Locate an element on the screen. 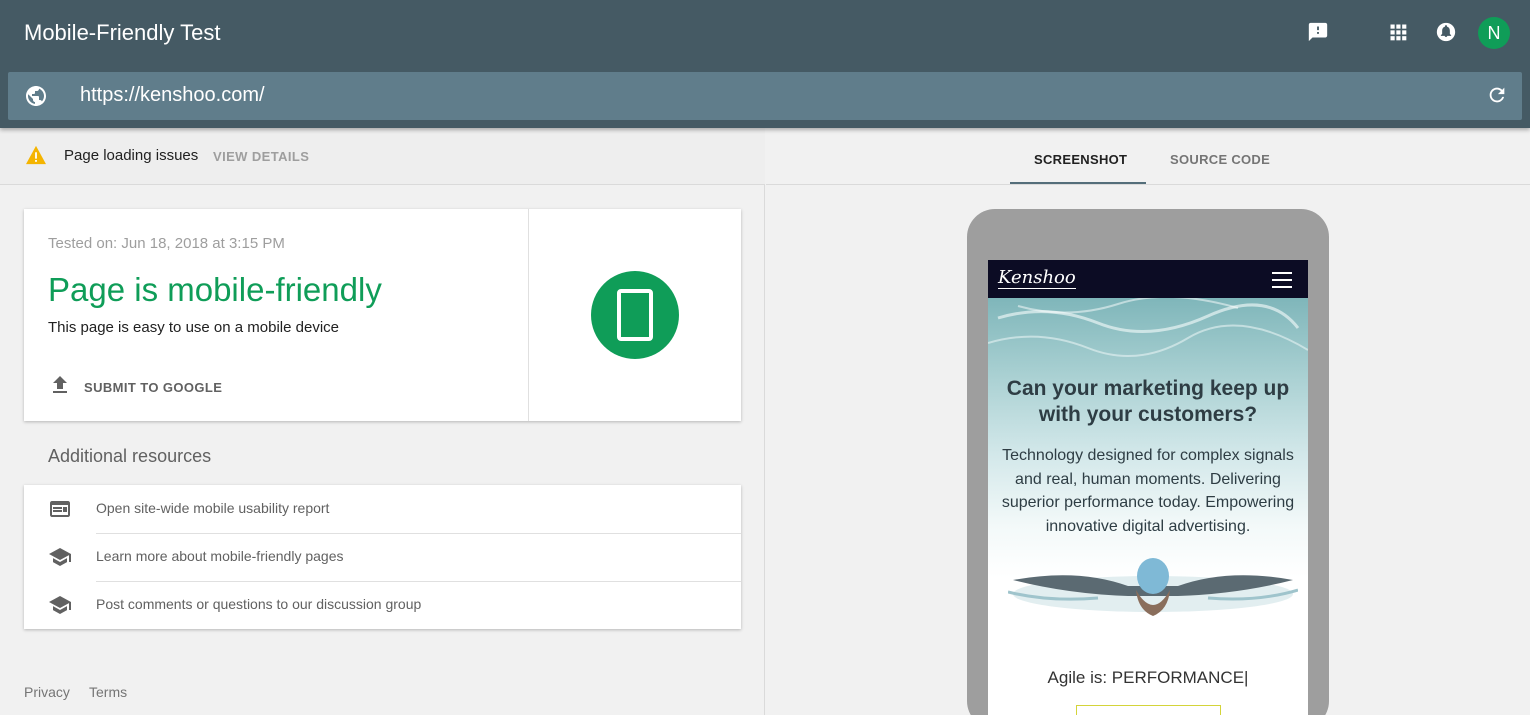  terms-link: Terms is located at coordinates (108, 692).